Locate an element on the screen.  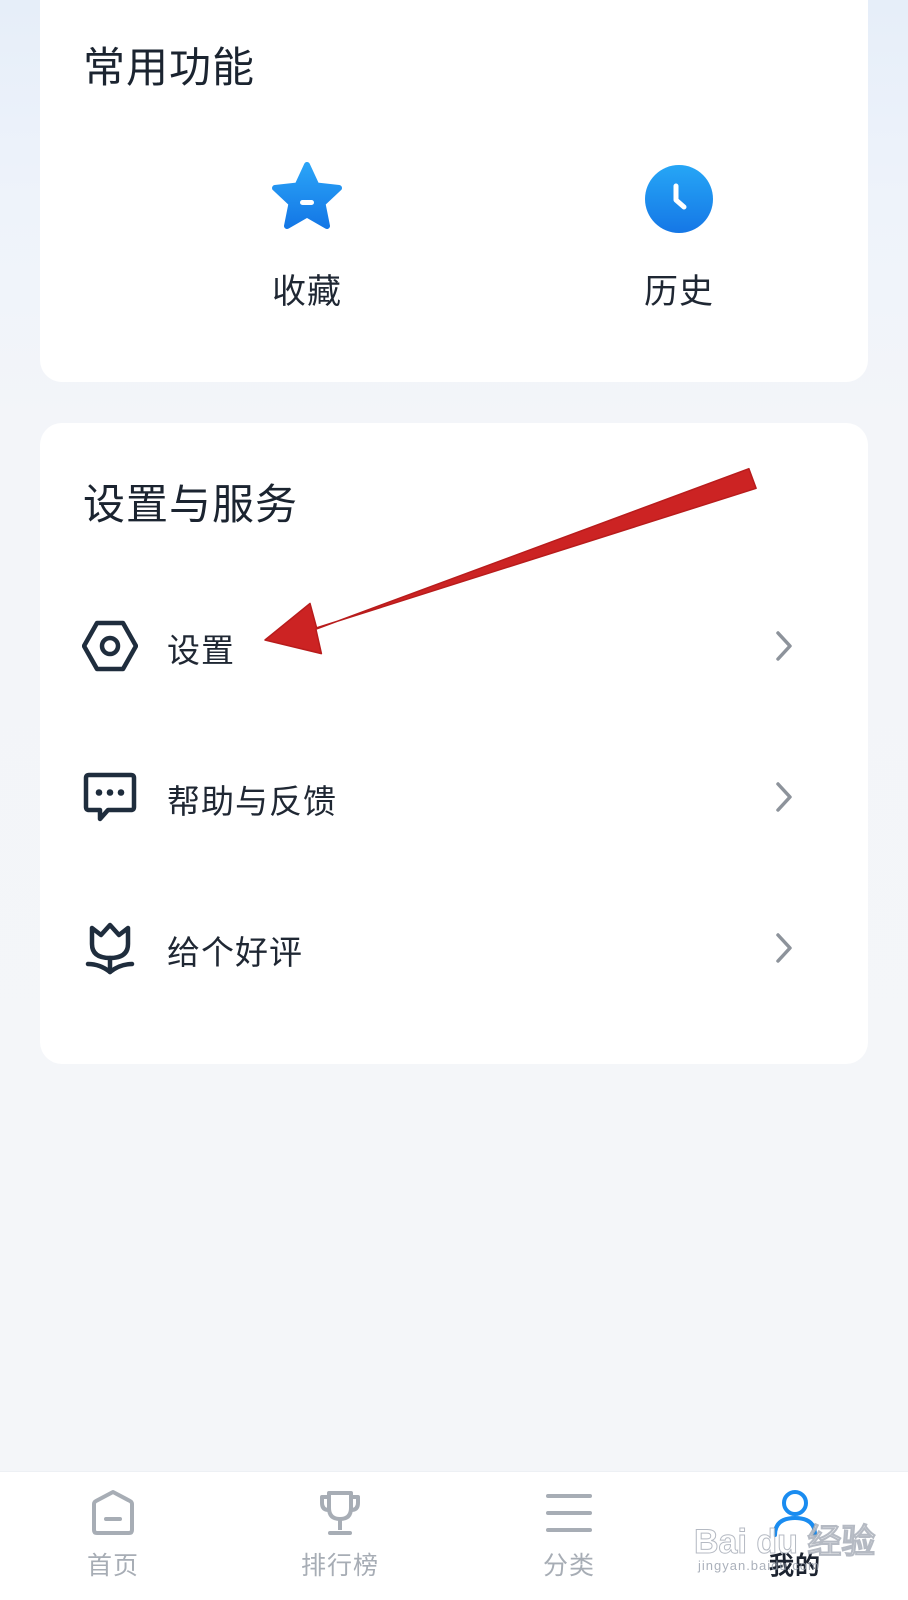
home-icon is located at coordinates (113, 1512).